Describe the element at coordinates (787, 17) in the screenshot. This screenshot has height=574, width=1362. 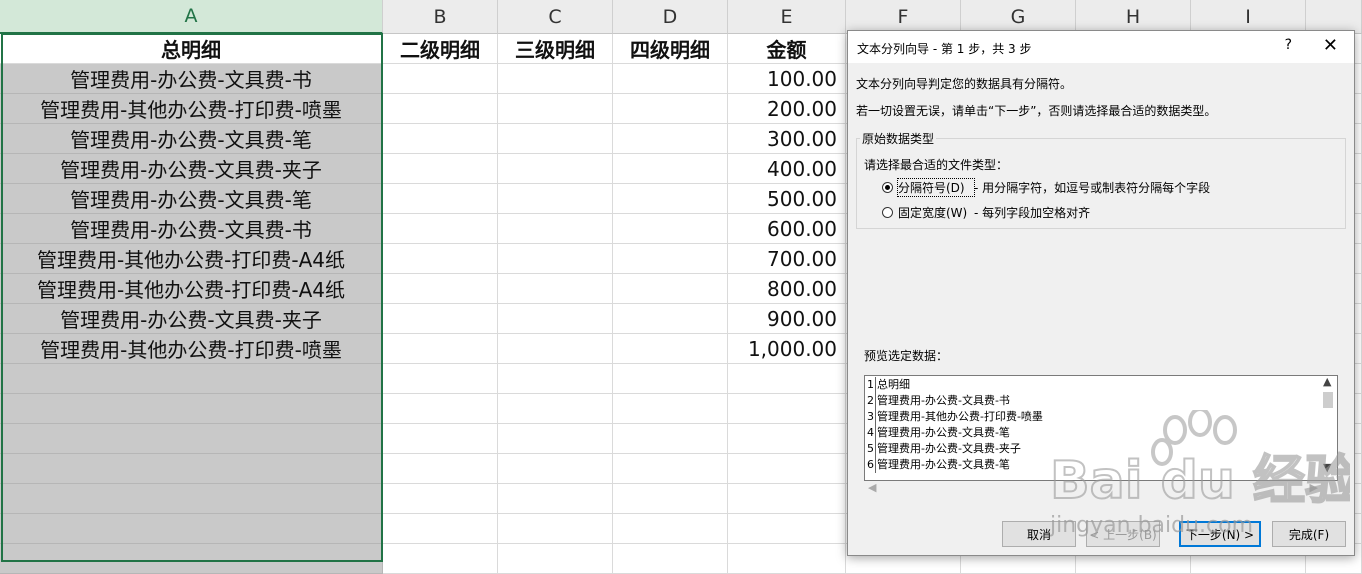
I see `column-header-e: E` at that location.